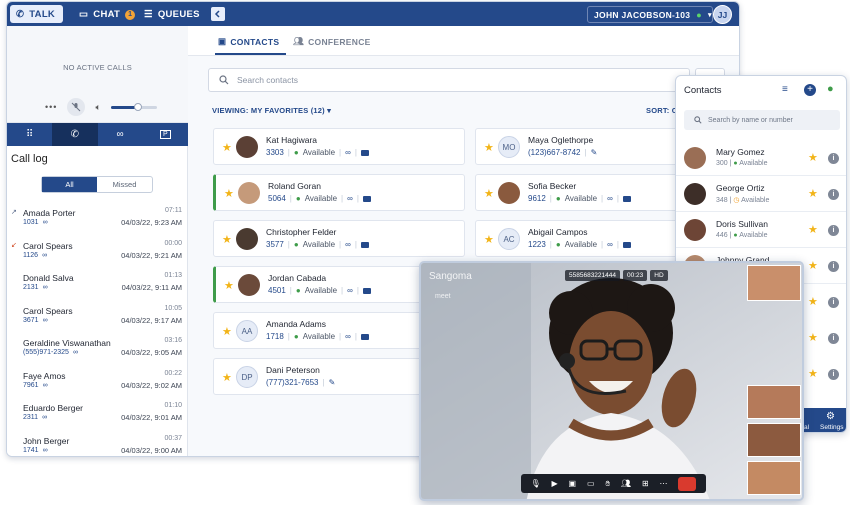 The height and width of the screenshot is (505, 850). Describe the element at coordinates (750, 120) in the screenshot. I see `contacts-search-input: Search by name or number` at that location.